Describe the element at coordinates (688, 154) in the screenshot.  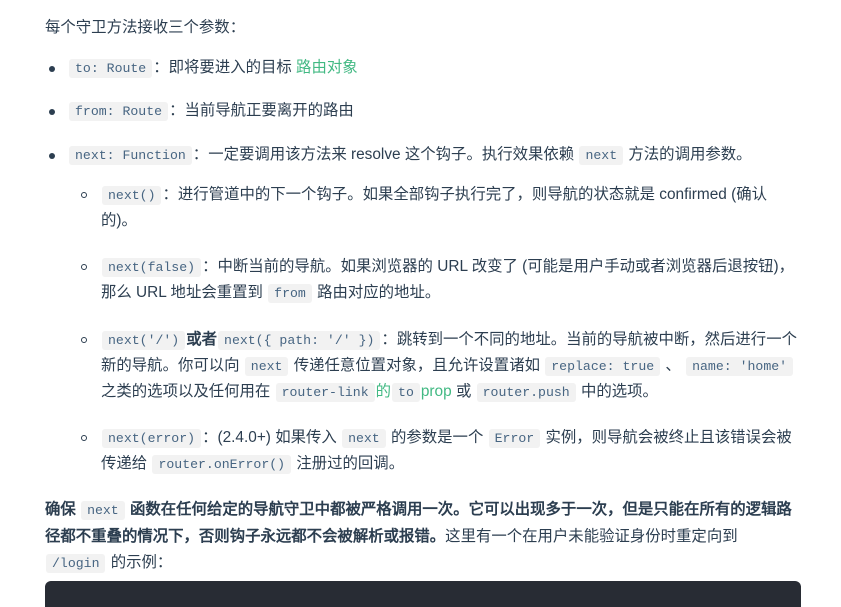
I see `param-next-description-part2: 方法的调用参数。` at that location.